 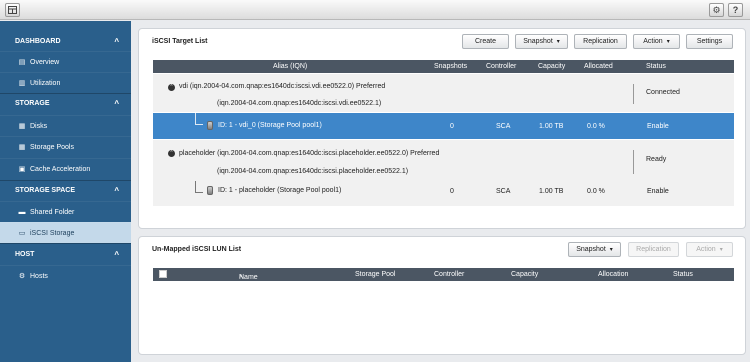 I want to click on panel-title: iSCSI Target List, so click(x=180, y=41).